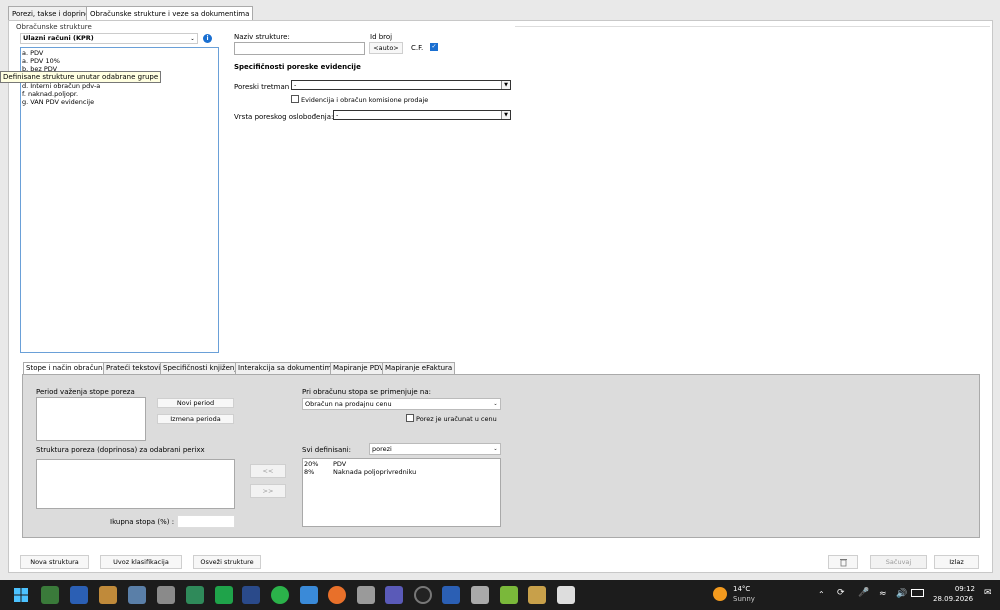  Describe the element at coordinates (434, 47) in the screenshot. I see `cf-checkbox: ✓` at that location.